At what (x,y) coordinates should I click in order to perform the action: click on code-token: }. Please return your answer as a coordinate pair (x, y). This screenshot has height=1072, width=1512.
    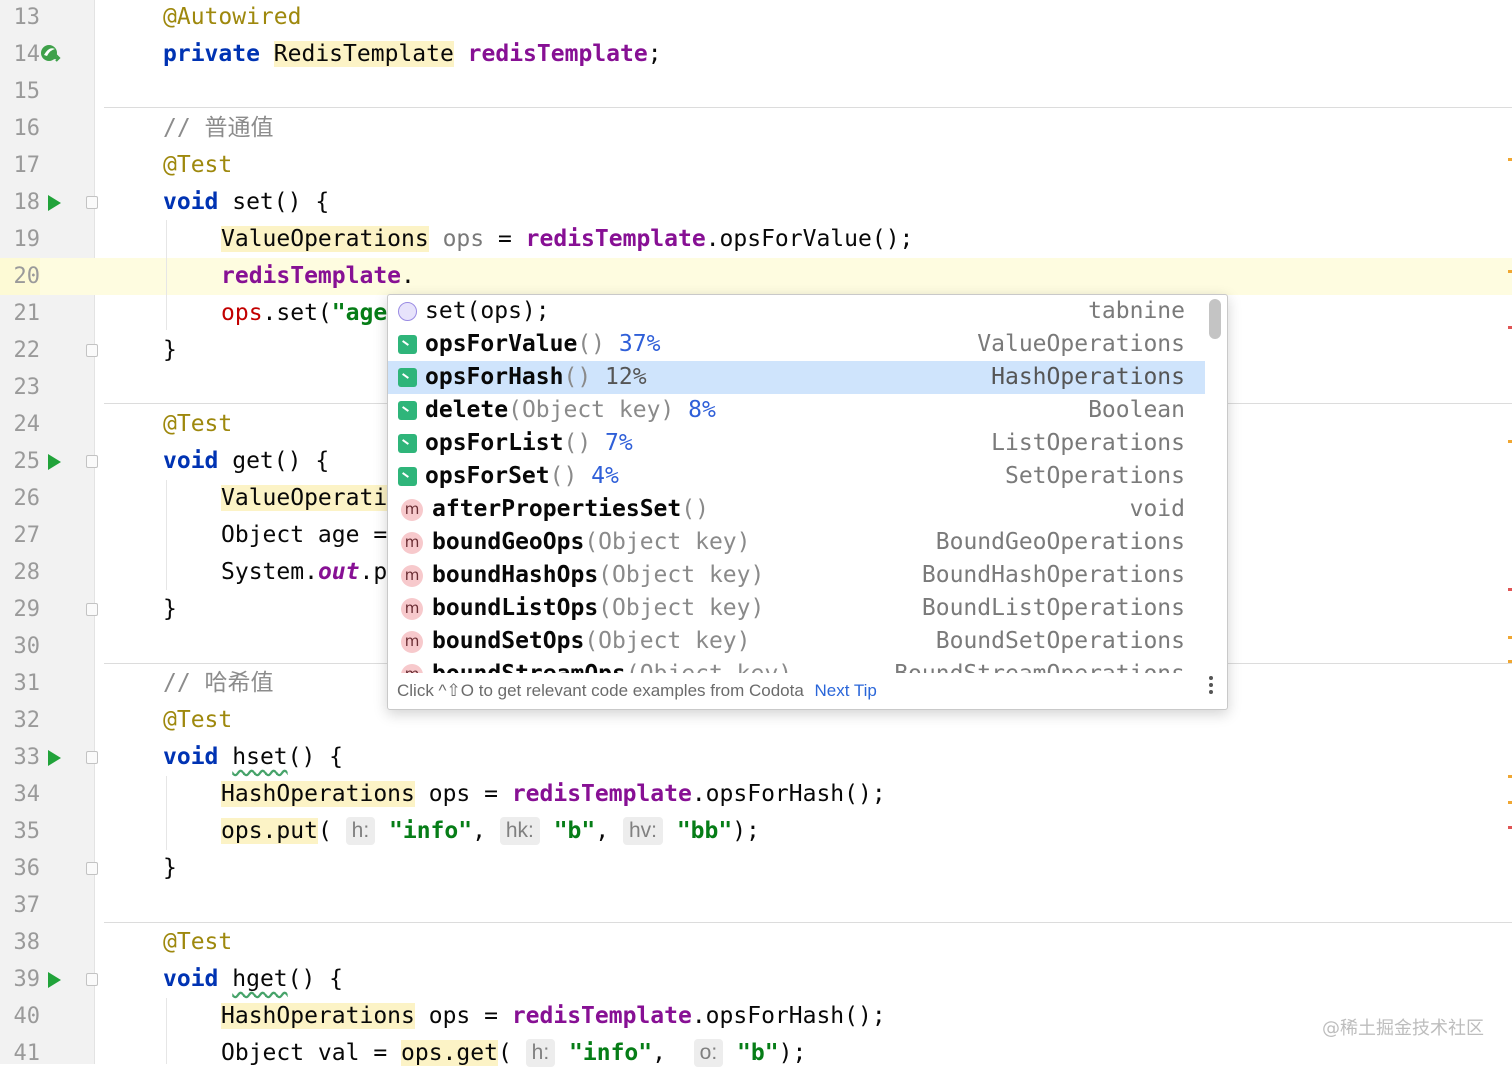
    Looking at the image, I should click on (170, 868).